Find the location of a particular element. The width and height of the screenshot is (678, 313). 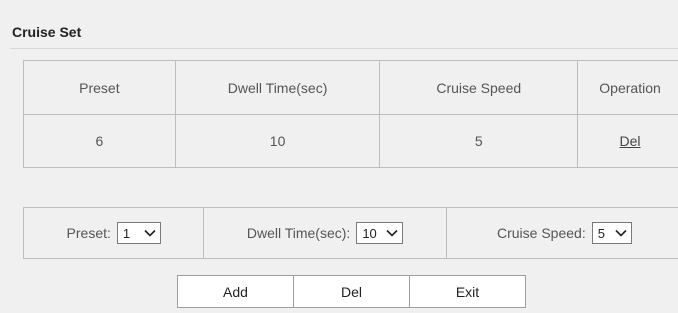

column-header-operation: Operation is located at coordinates (627, 87).